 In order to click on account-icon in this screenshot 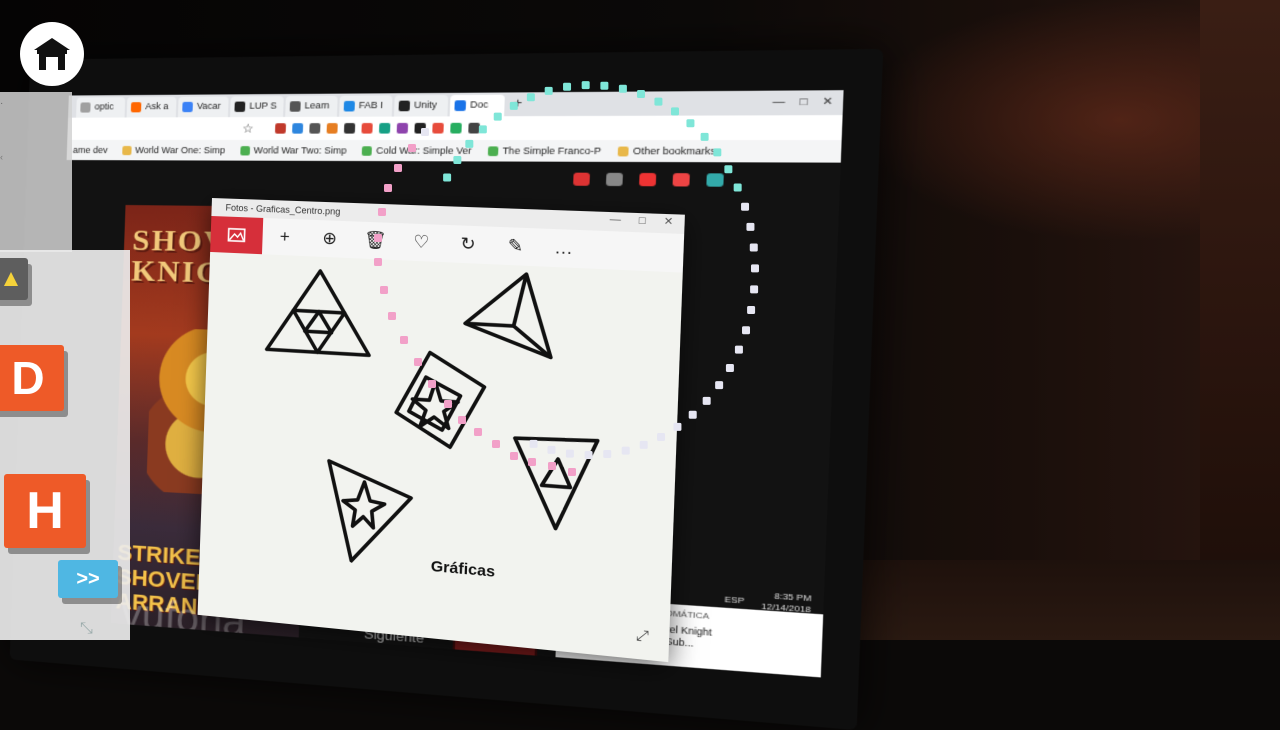, I will do `click(681, 179)`.